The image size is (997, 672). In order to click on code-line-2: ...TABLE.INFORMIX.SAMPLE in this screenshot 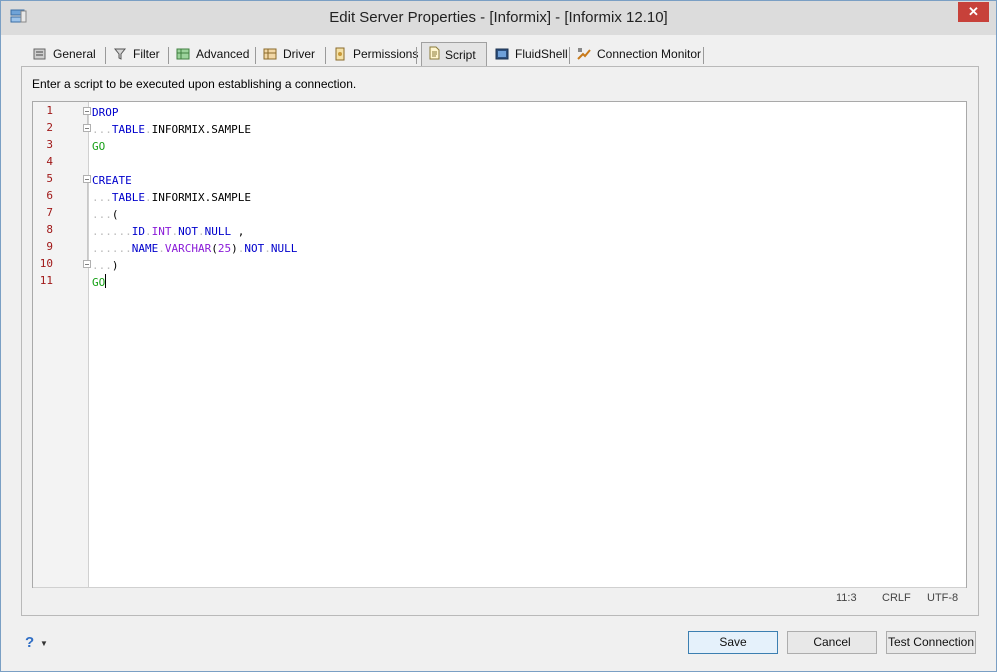, I will do `click(171, 129)`.